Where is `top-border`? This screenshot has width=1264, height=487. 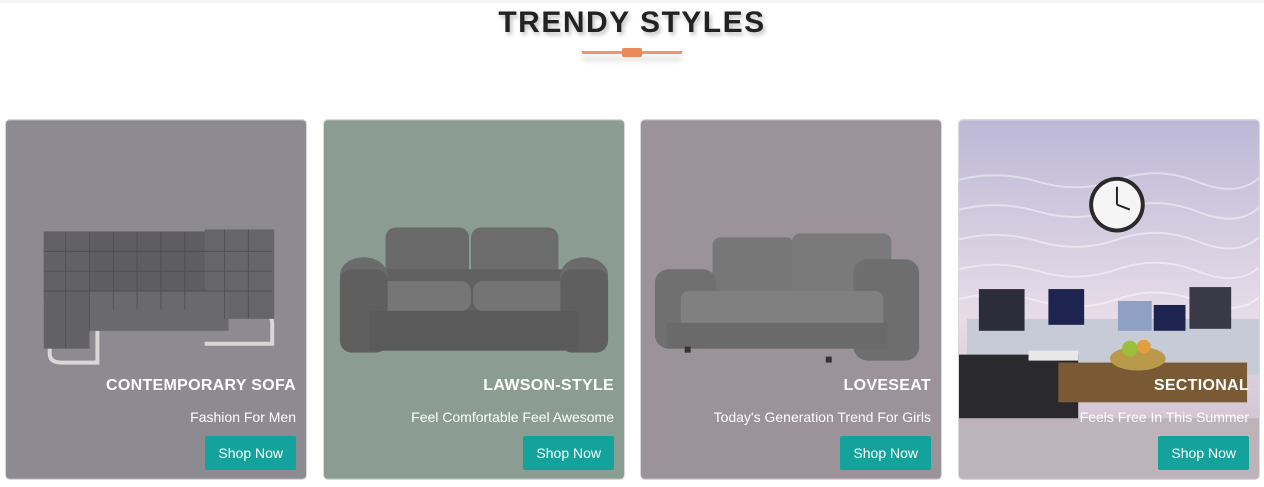
top-border is located at coordinates (632, 1).